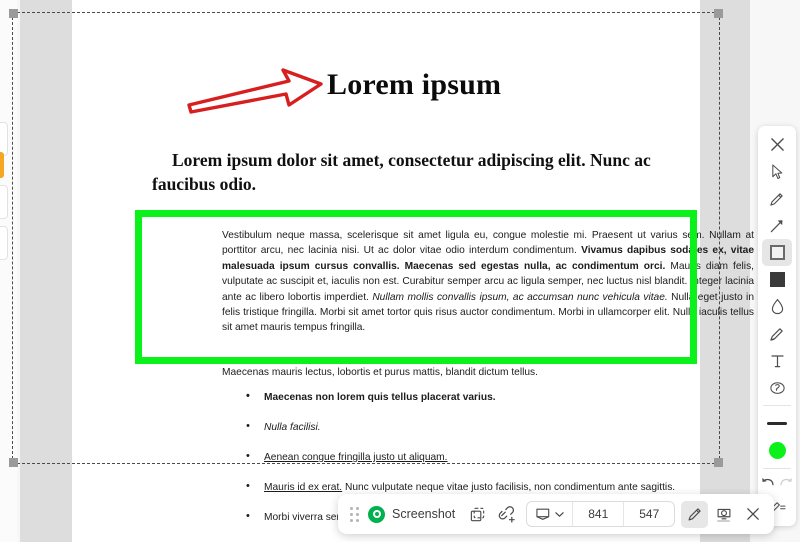 This screenshot has width=800, height=542. What do you see at coordinates (354, 514) in the screenshot?
I see `drag-handle` at bounding box center [354, 514].